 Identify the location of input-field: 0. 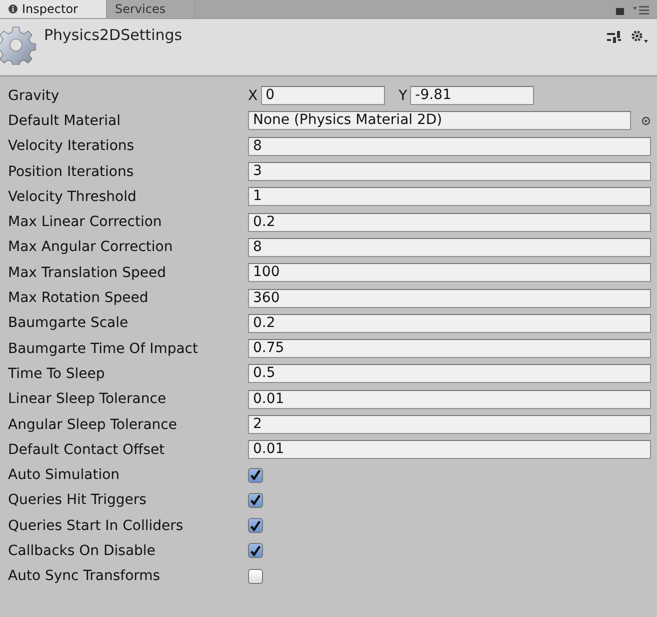
(322, 96).